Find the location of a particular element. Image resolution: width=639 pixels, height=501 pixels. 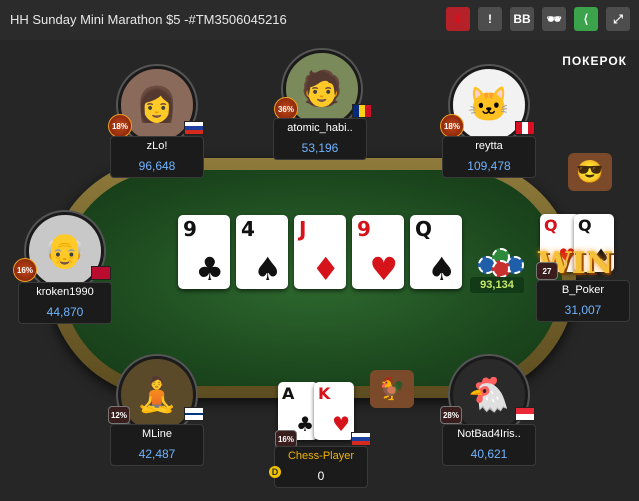

player-name: MLine is located at coordinates (157, 434).